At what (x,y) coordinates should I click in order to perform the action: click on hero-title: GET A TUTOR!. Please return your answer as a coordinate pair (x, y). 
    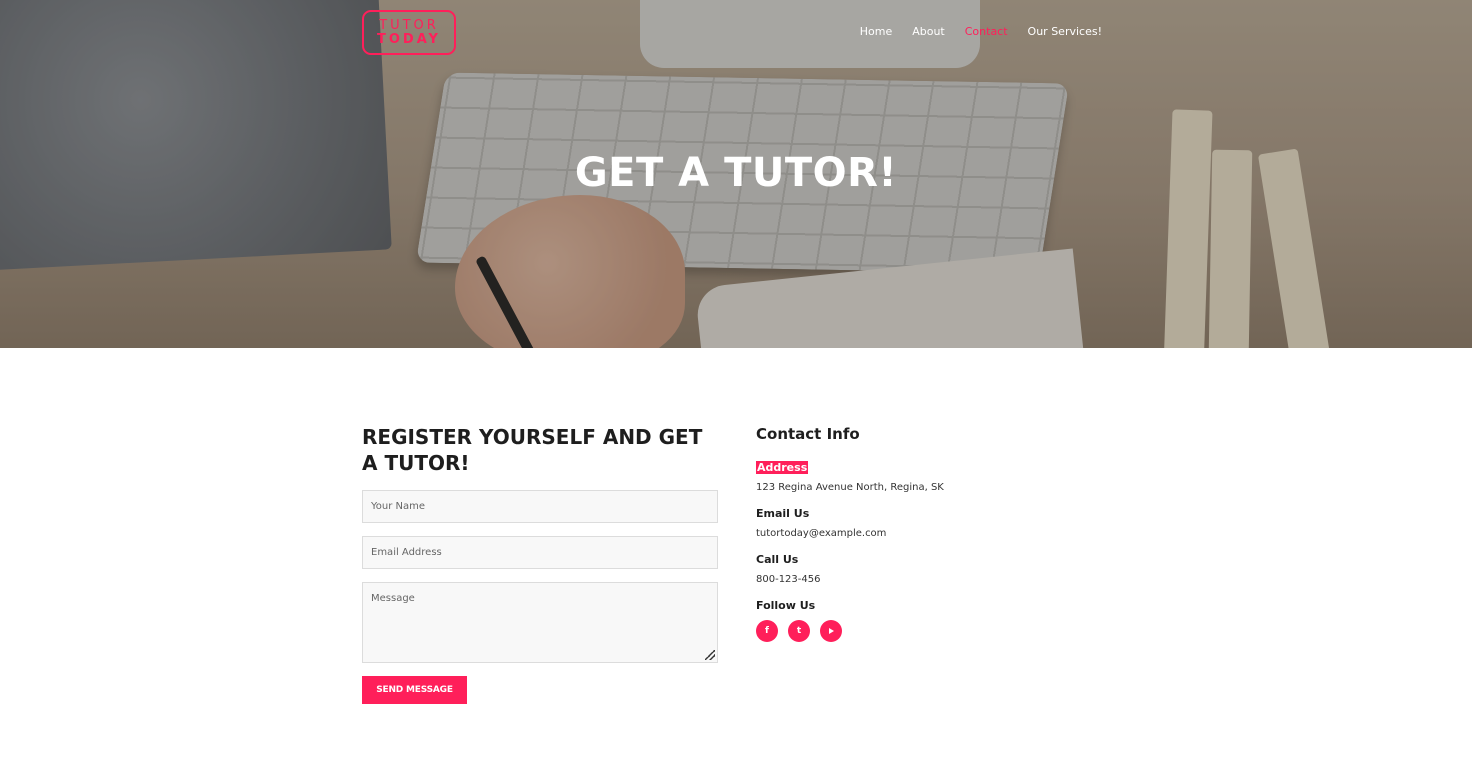
    Looking at the image, I should click on (736, 173).